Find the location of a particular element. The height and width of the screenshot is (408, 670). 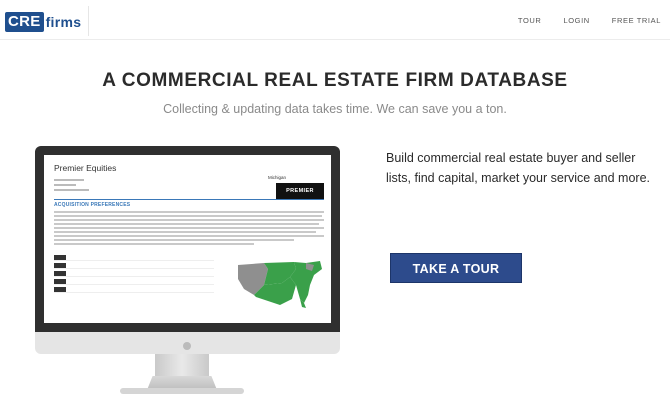

nav-links: TOUR LOGIN FREE TRIAL is located at coordinates (589, 20).